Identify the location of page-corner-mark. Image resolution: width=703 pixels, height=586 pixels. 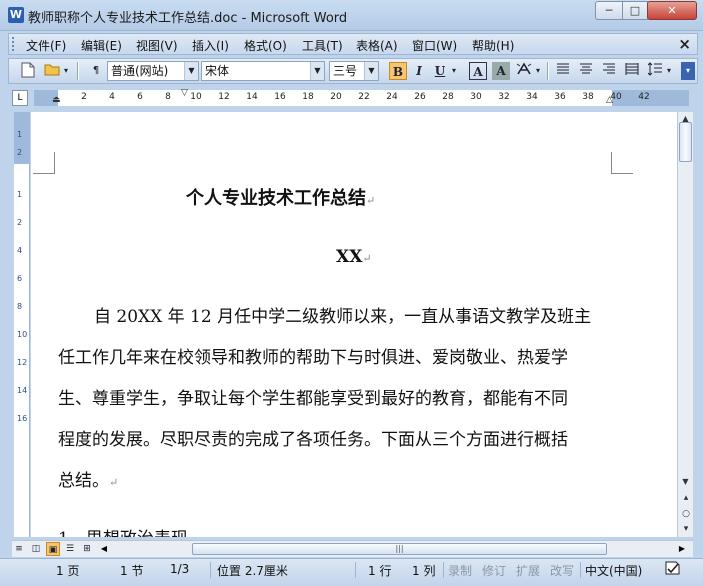
(622, 163).